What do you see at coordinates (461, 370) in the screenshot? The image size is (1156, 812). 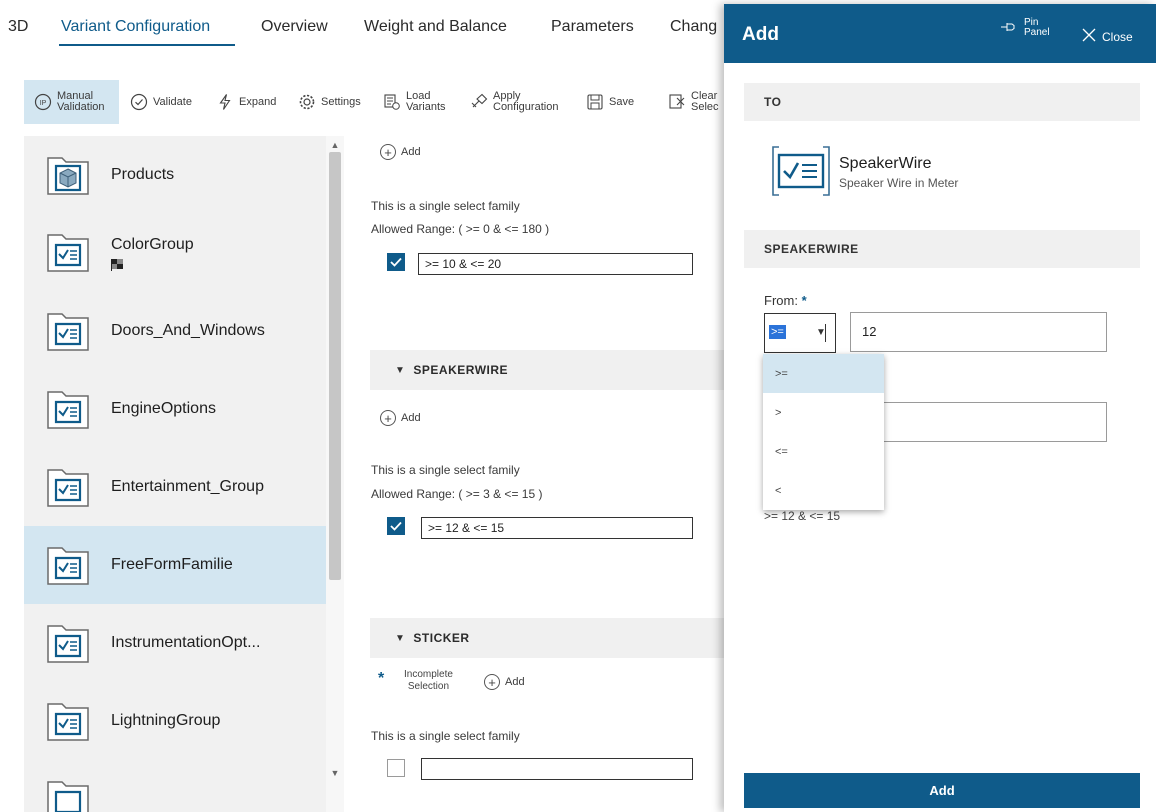 I see `section-title-speakerwire: SPEAKERWIRE` at bounding box center [461, 370].